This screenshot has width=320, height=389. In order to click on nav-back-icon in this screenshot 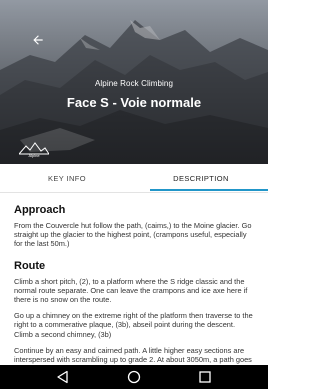, I will do `click(62, 377)`.